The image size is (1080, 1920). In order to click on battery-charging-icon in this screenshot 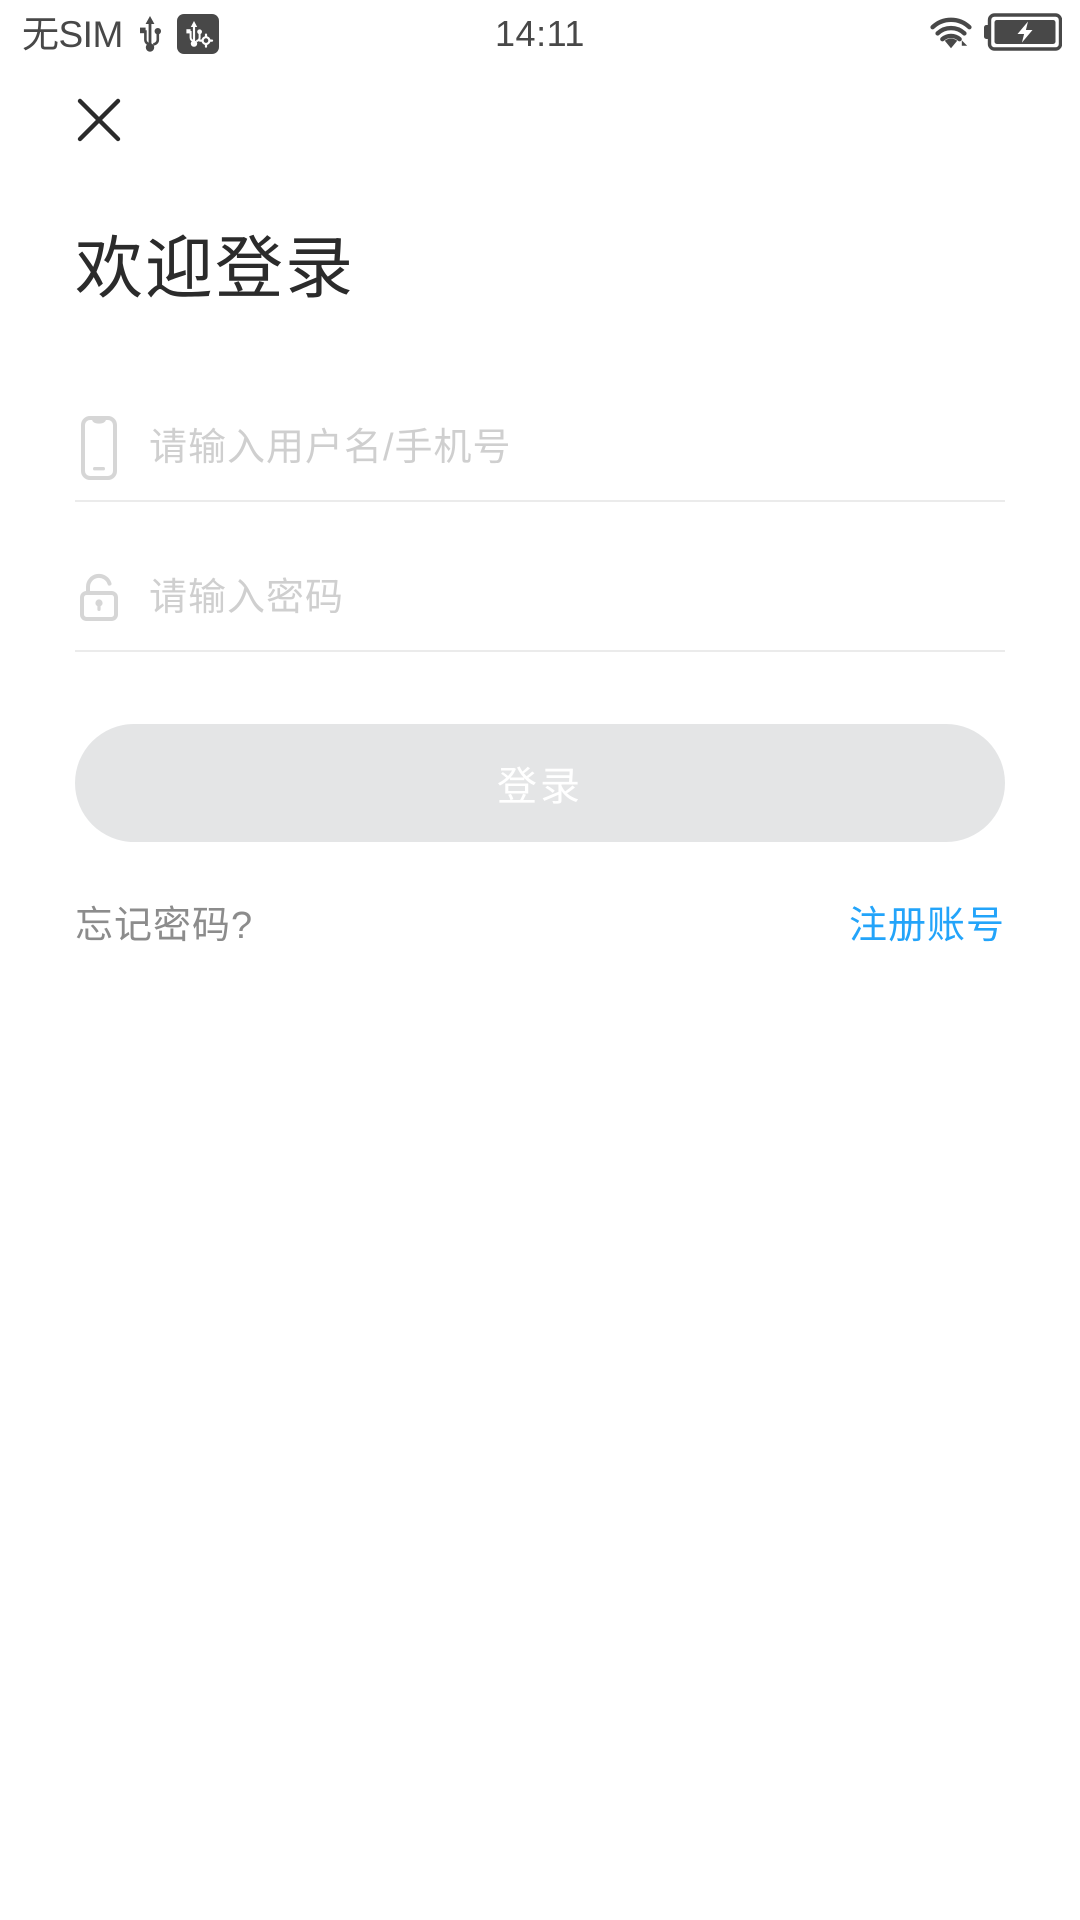, I will do `click(1023, 34)`.